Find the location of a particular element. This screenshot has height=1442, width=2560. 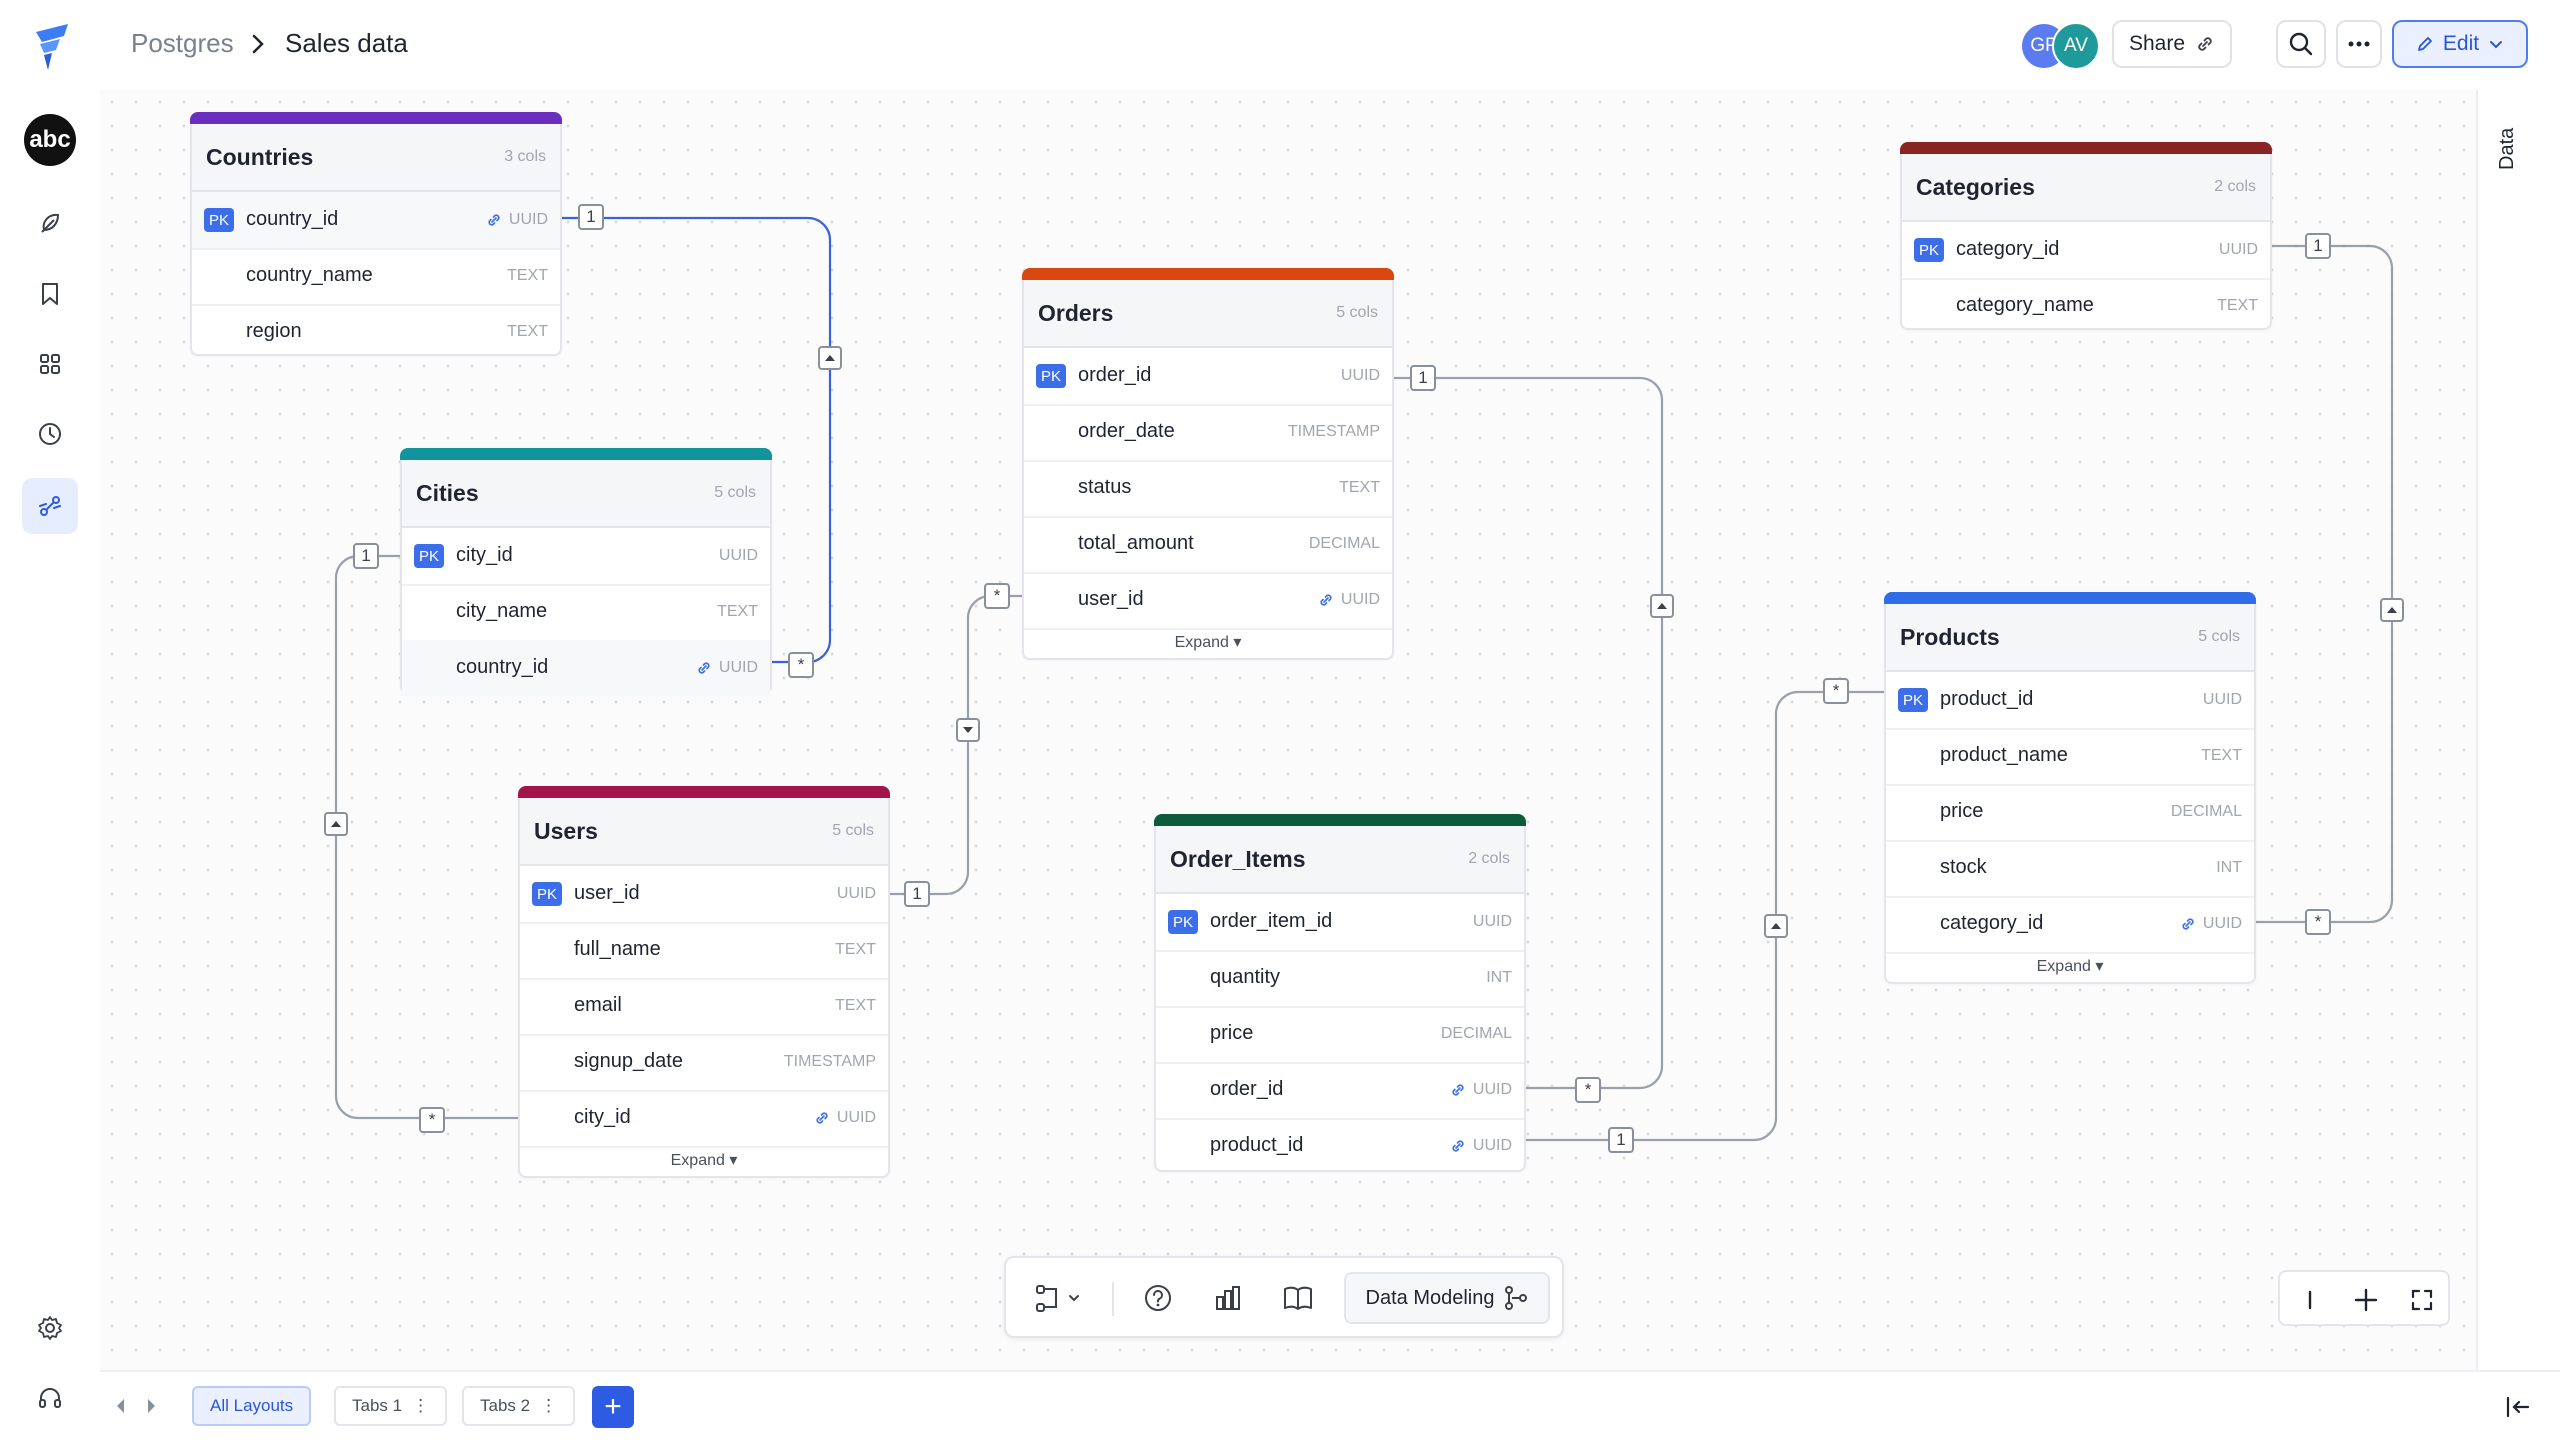

search-button is located at coordinates (2301, 44).